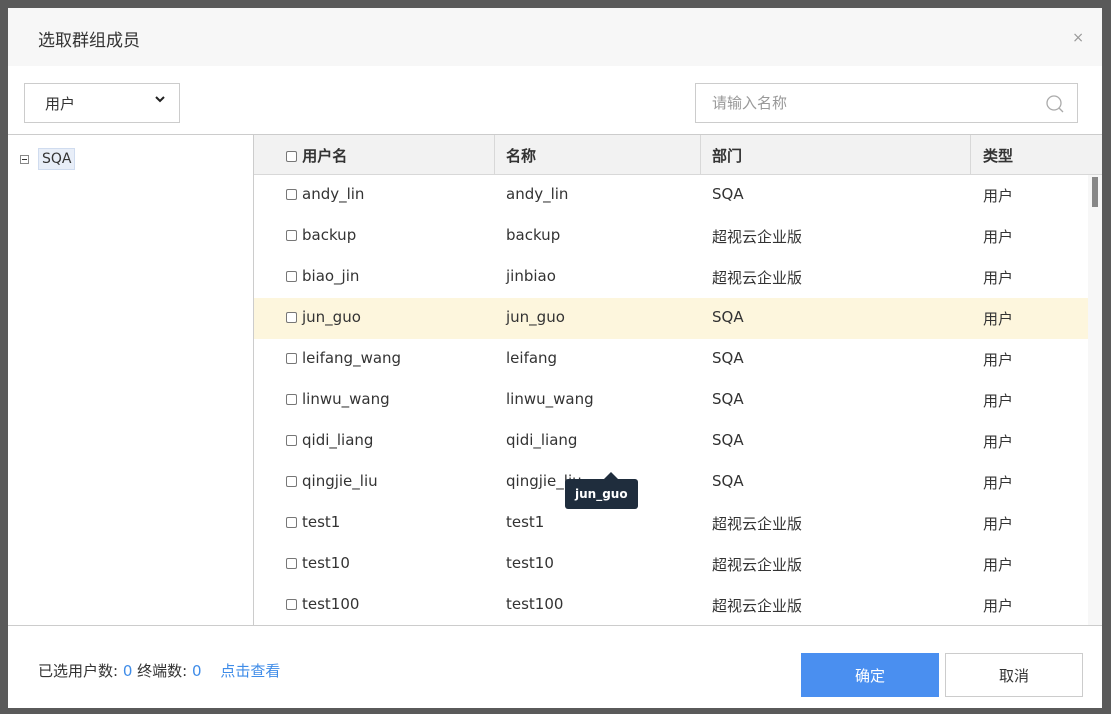 Image resolution: width=1111 pixels, height=714 pixels. Describe the element at coordinates (671, 564) in the screenshot. I see `table-row: test10 test10 超视云企业版 用户` at that location.